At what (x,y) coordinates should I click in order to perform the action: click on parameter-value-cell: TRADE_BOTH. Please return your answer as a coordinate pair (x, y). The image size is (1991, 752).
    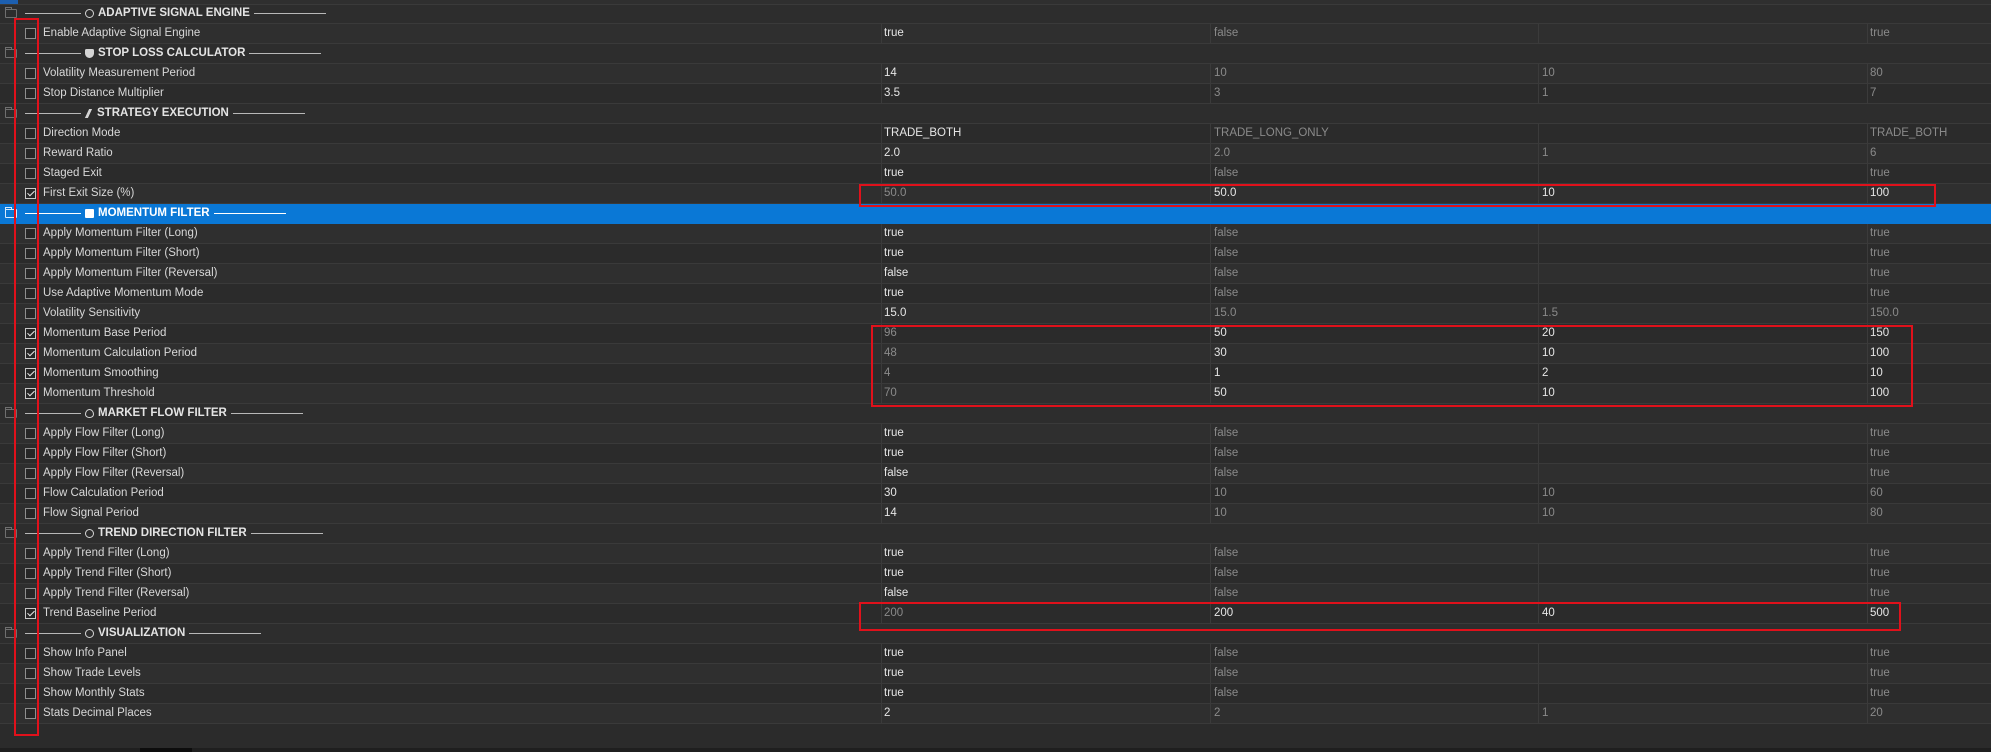
    Looking at the image, I should click on (1044, 133).